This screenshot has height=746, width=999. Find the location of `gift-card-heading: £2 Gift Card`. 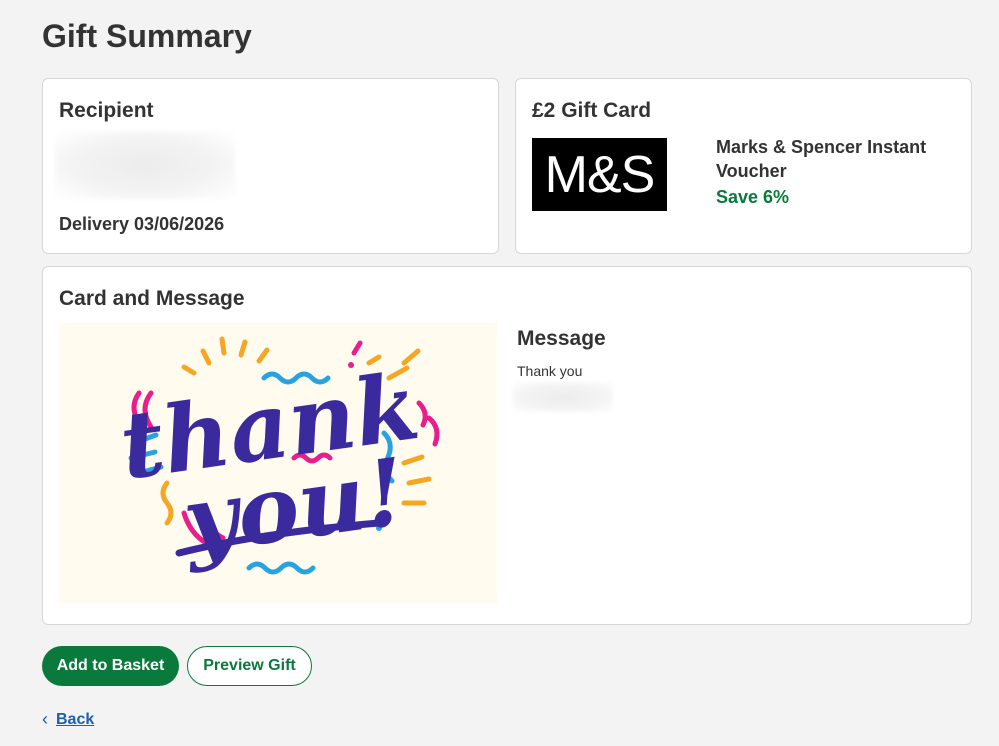

gift-card-heading: £2 Gift Card is located at coordinates (592, 110).